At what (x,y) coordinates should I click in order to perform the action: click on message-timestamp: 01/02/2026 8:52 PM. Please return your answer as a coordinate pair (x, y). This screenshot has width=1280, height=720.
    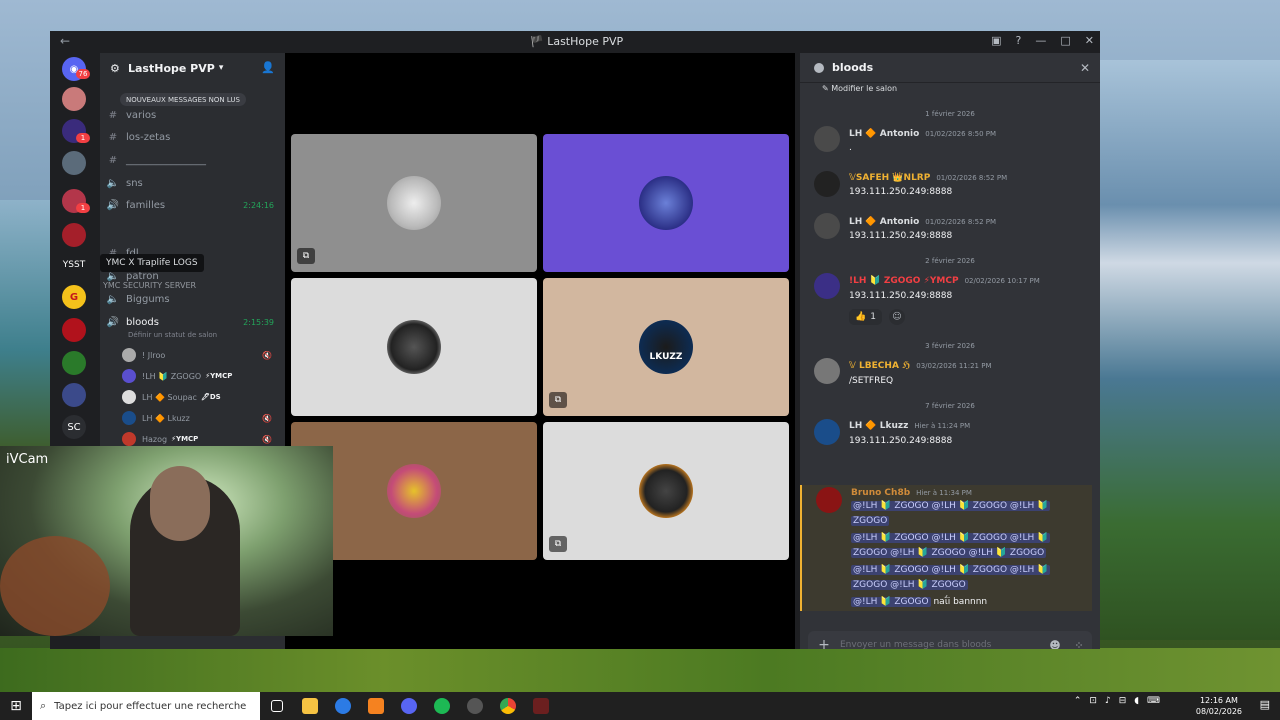
    Looking at the image, I should click on (961, 222).